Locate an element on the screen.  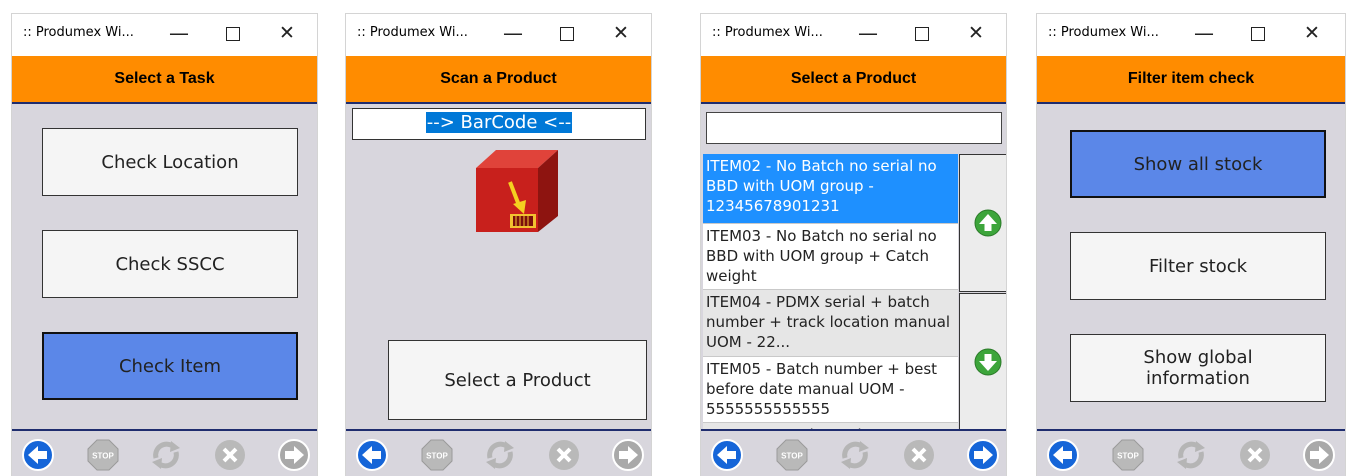
screen-header: Select a Task is located at coordinates (164, 80).